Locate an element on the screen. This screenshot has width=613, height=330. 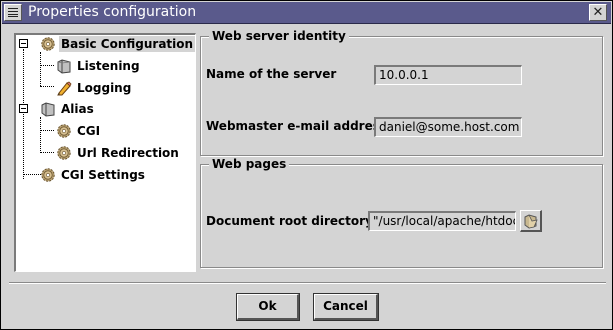
button-bar-separator is located at coordinates (307, 283).